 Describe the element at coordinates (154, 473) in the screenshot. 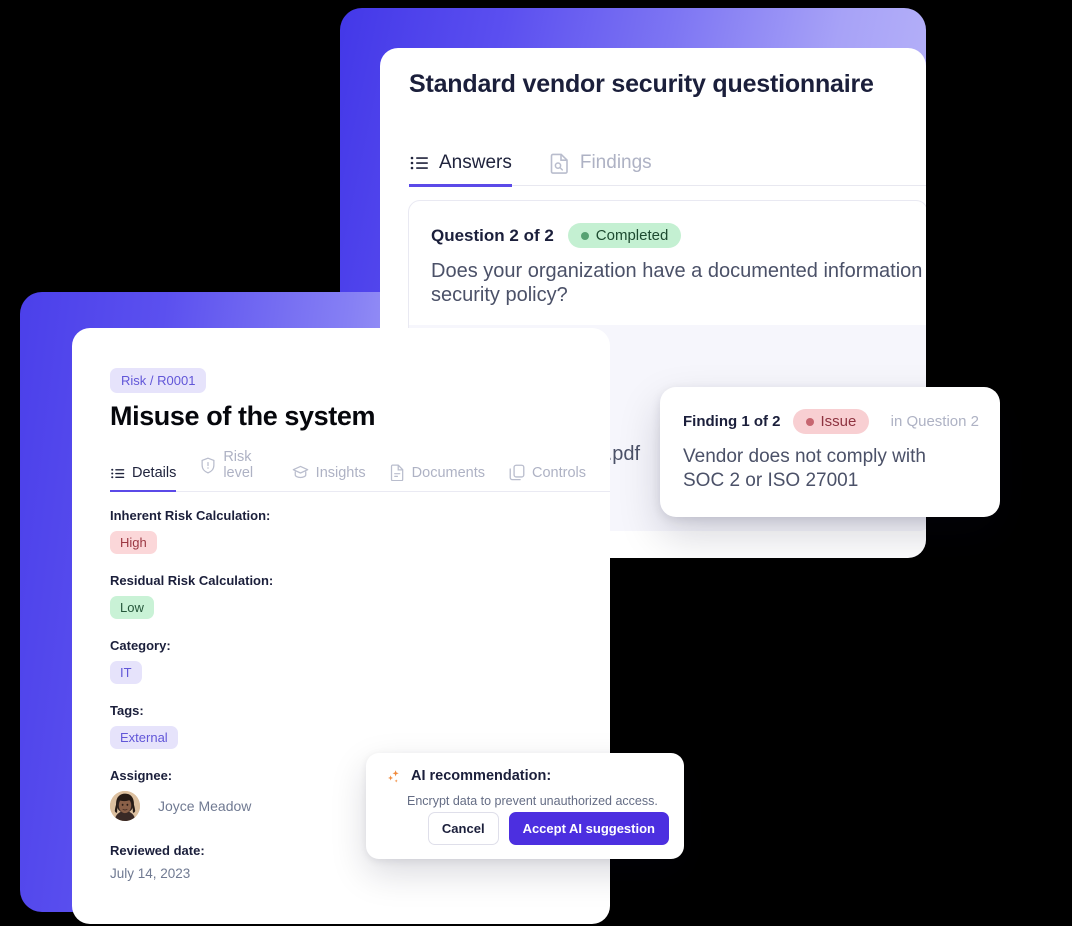

I see `tab-details-label: Details` at that location.